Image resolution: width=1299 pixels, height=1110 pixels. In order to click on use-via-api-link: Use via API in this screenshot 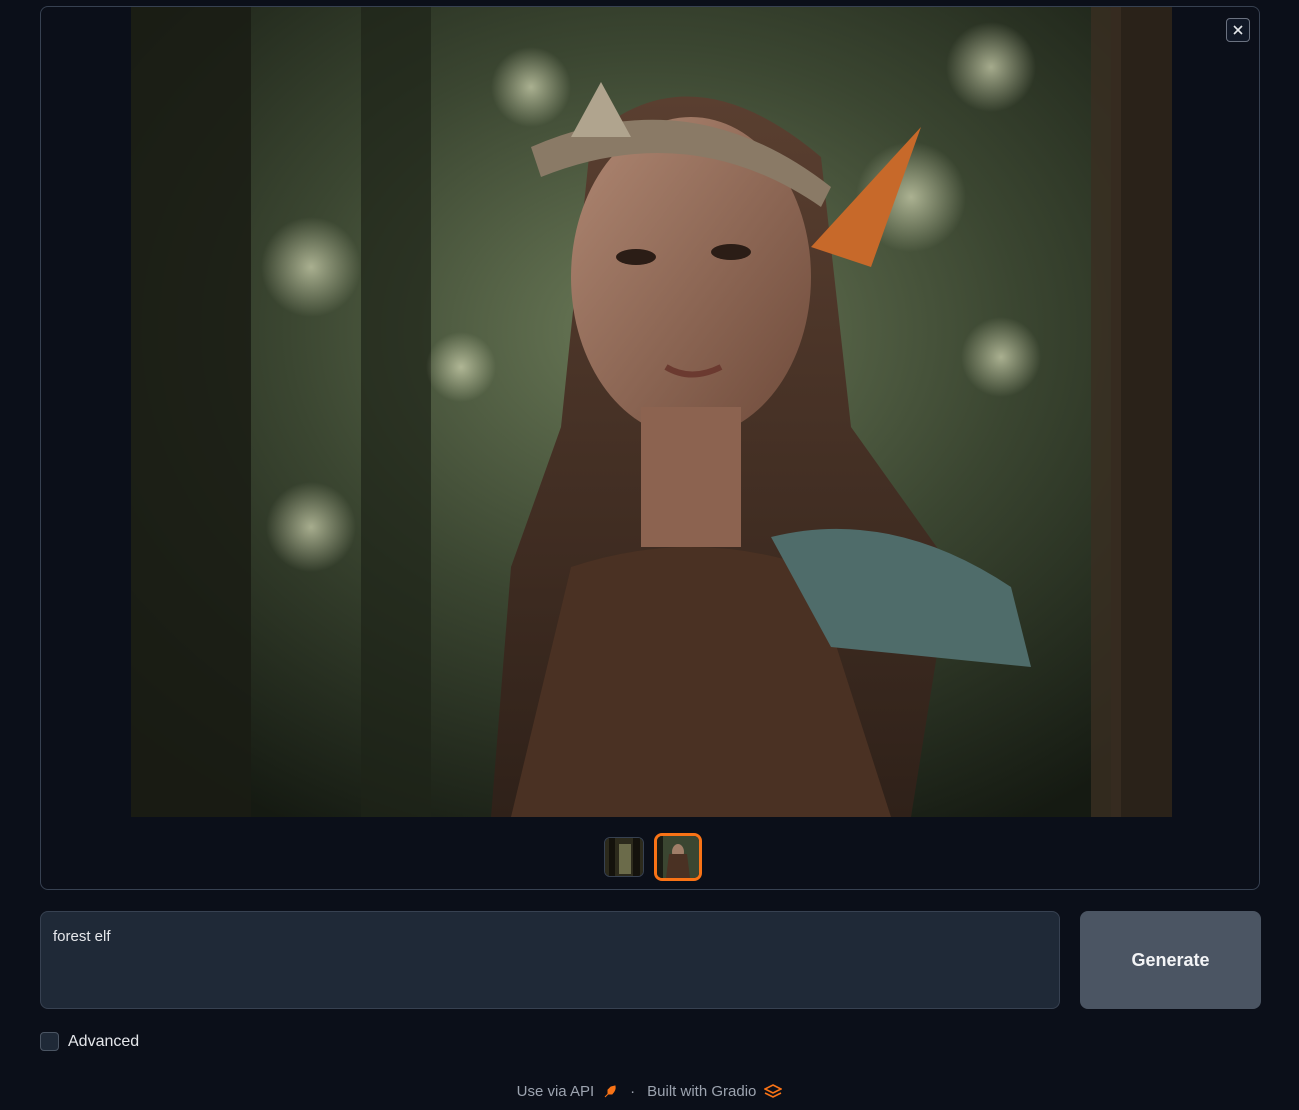, I will do `click(568, 1091)`.